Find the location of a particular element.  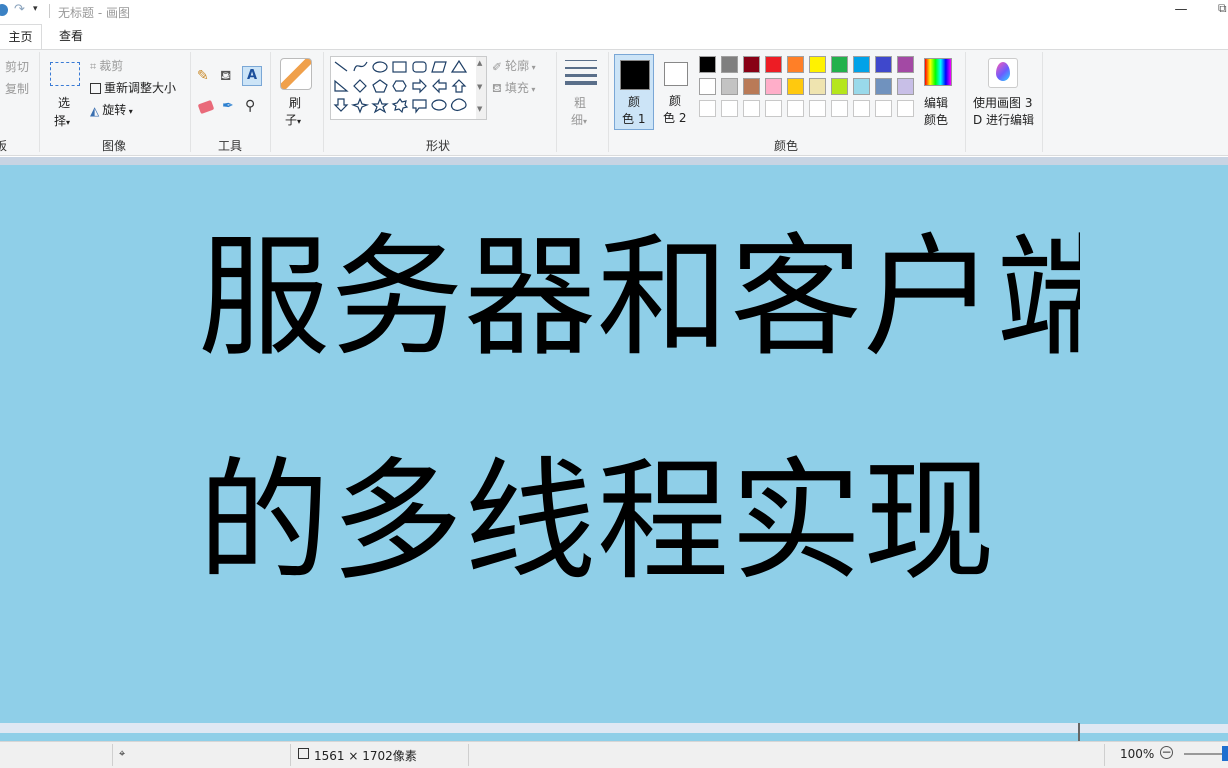

color1-label-1: 颜 is located at coordinates (634, 102).